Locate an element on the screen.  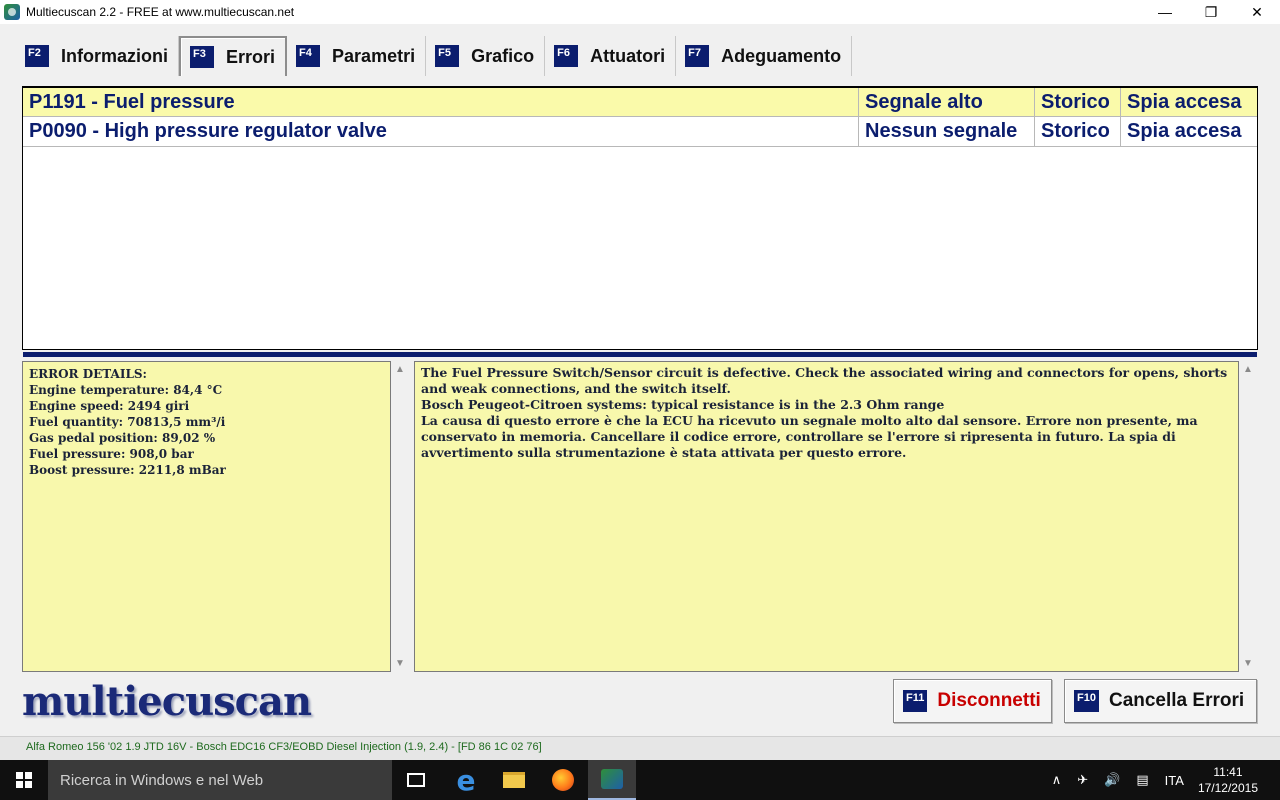
details-scrollbar: ▲ ▼ is located at coordinates (400, 516).